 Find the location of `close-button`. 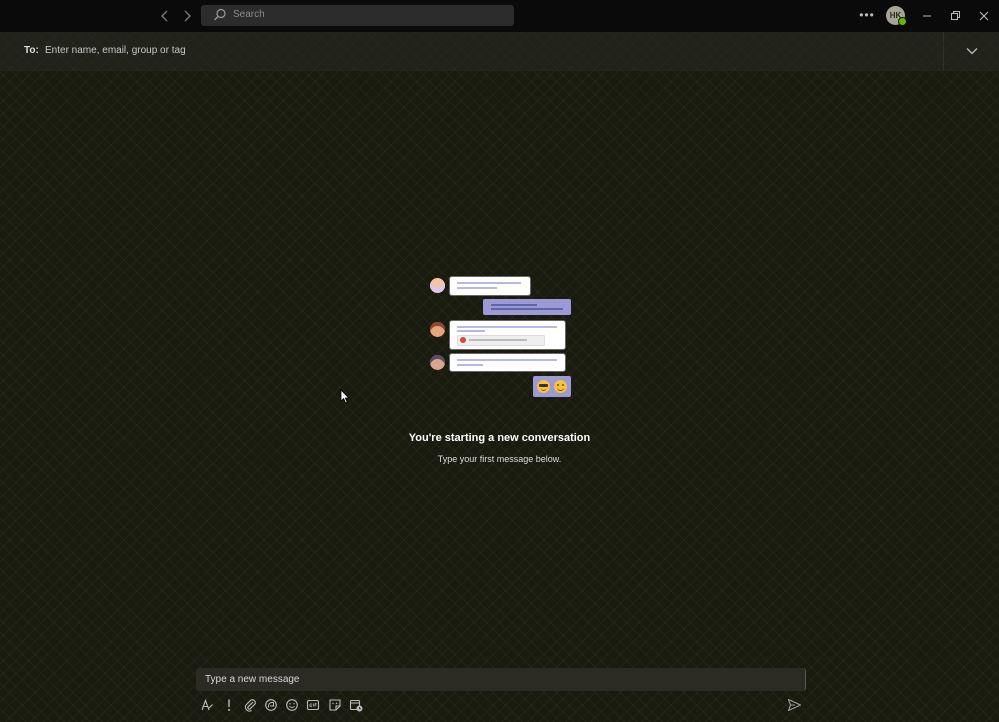

close-button is located at coordinates (984, 16).